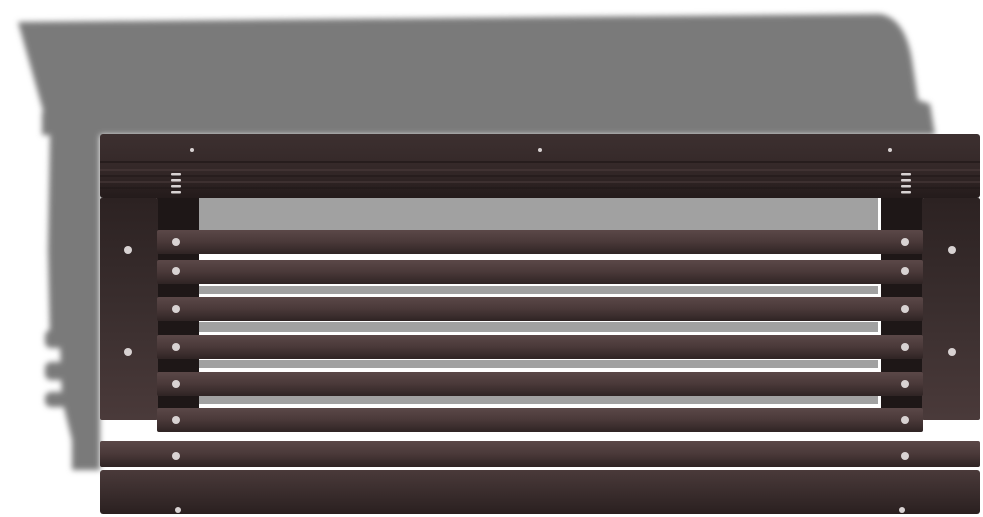 Image resolution: width=983 pixels, height=517 pixels. Describe the element at coordinates (540, 492) in the screenshot. I see `bench-front-apron` at that location.